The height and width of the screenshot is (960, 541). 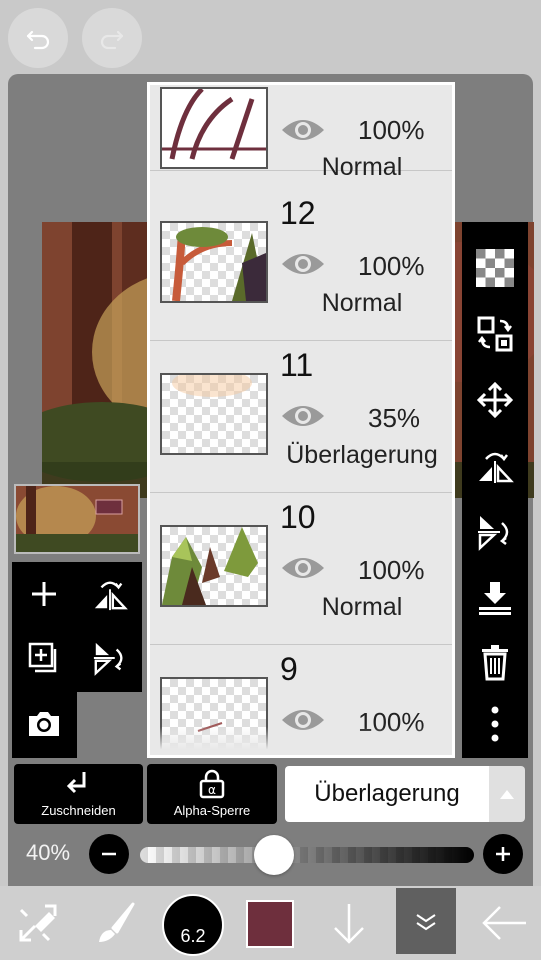 I want to click on more-vertical-icon, so click(x=495, y=724).